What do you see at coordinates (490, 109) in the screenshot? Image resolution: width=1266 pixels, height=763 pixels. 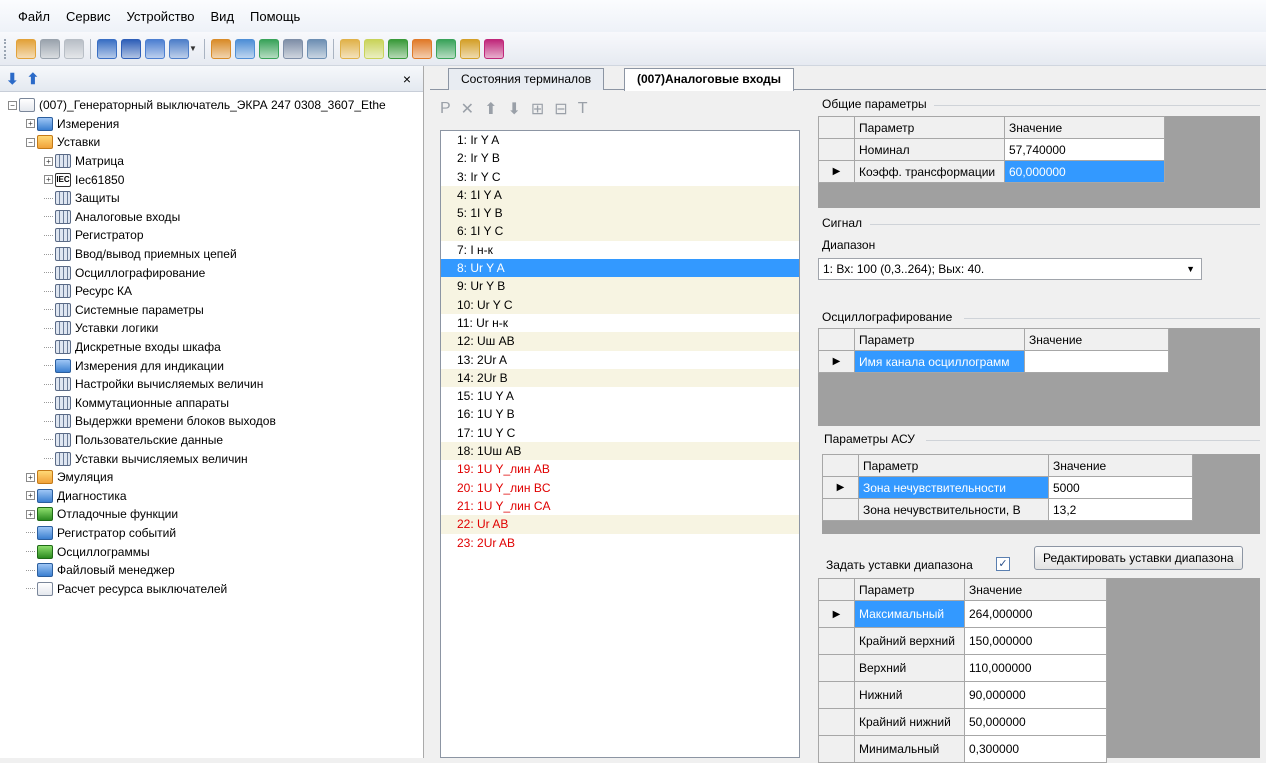 I see `move-up-icon: ⬆` at bounding box center [490, 109].